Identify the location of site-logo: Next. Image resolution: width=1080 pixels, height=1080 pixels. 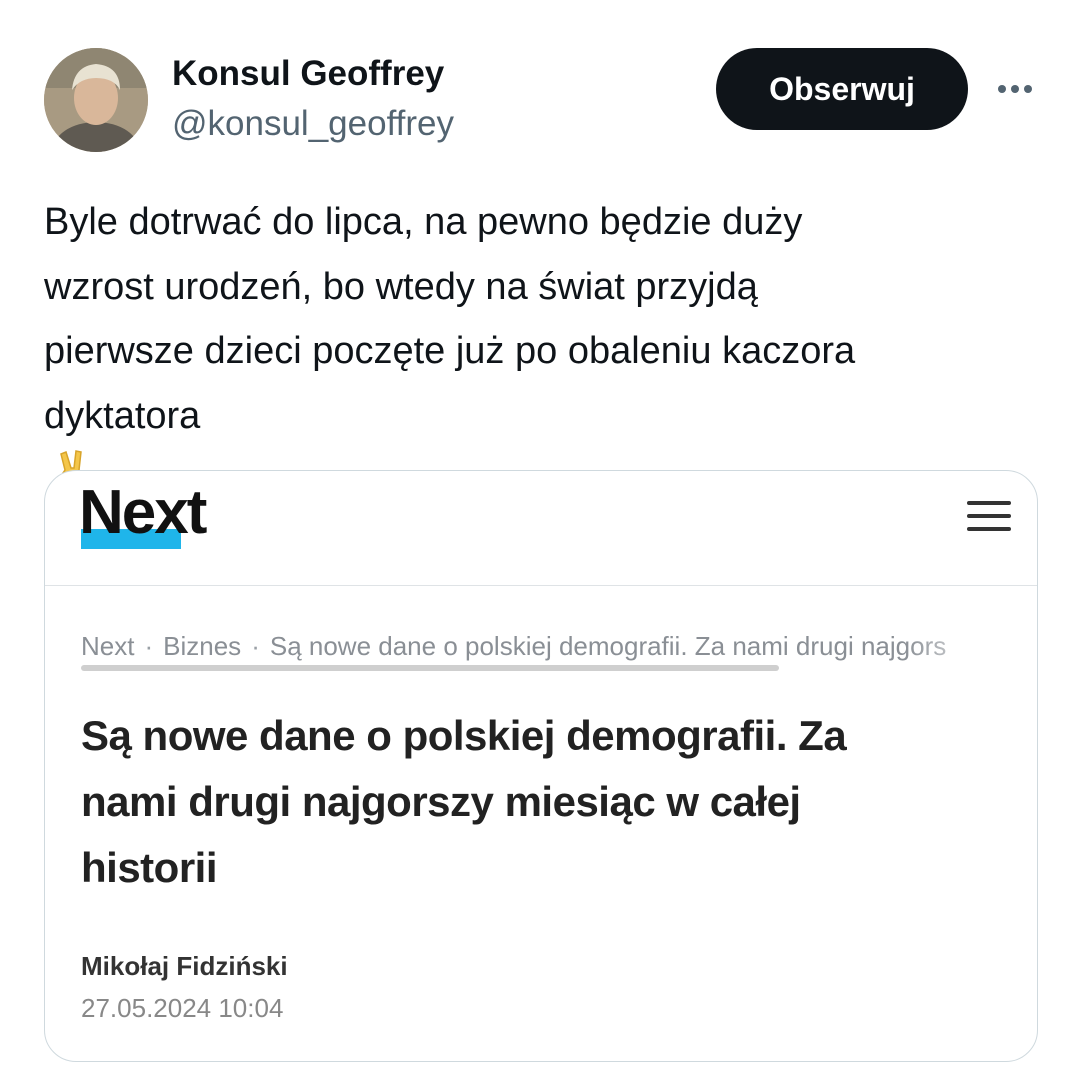
(143, 512).